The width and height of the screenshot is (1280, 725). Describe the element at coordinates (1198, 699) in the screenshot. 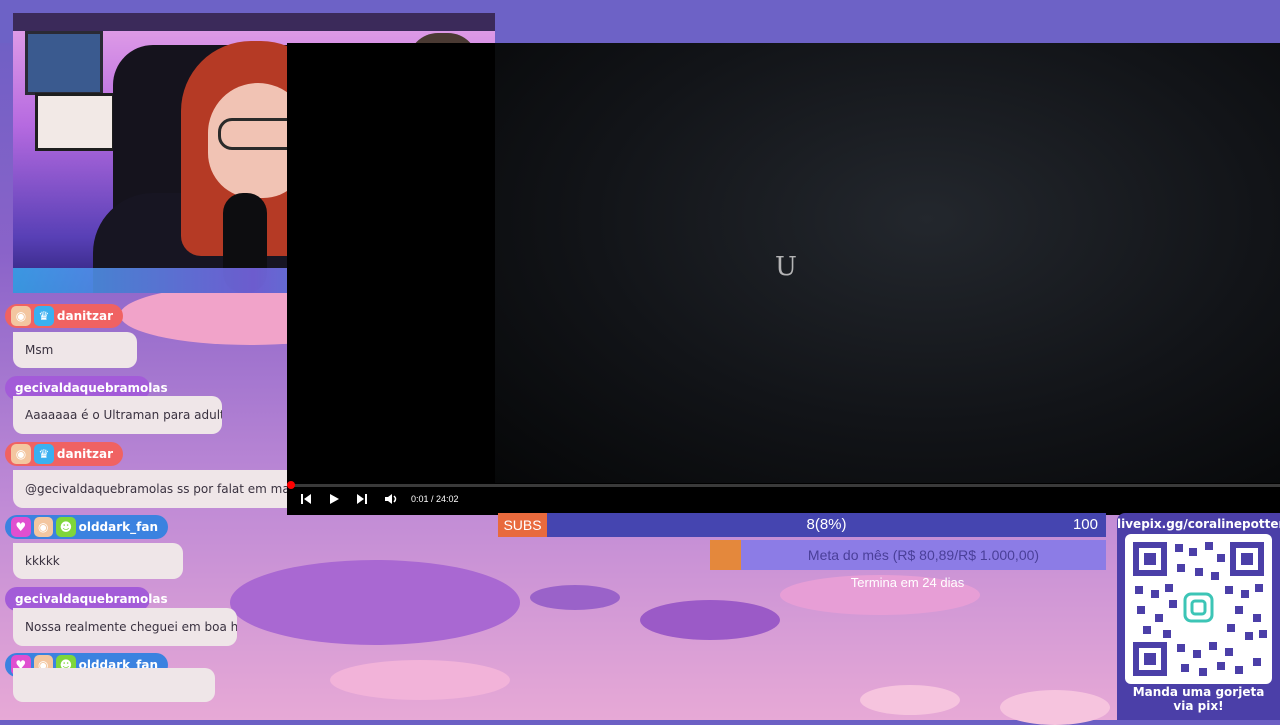

I see `pix-call-to-action: Manda uma gorjeta via pix!` at that location.